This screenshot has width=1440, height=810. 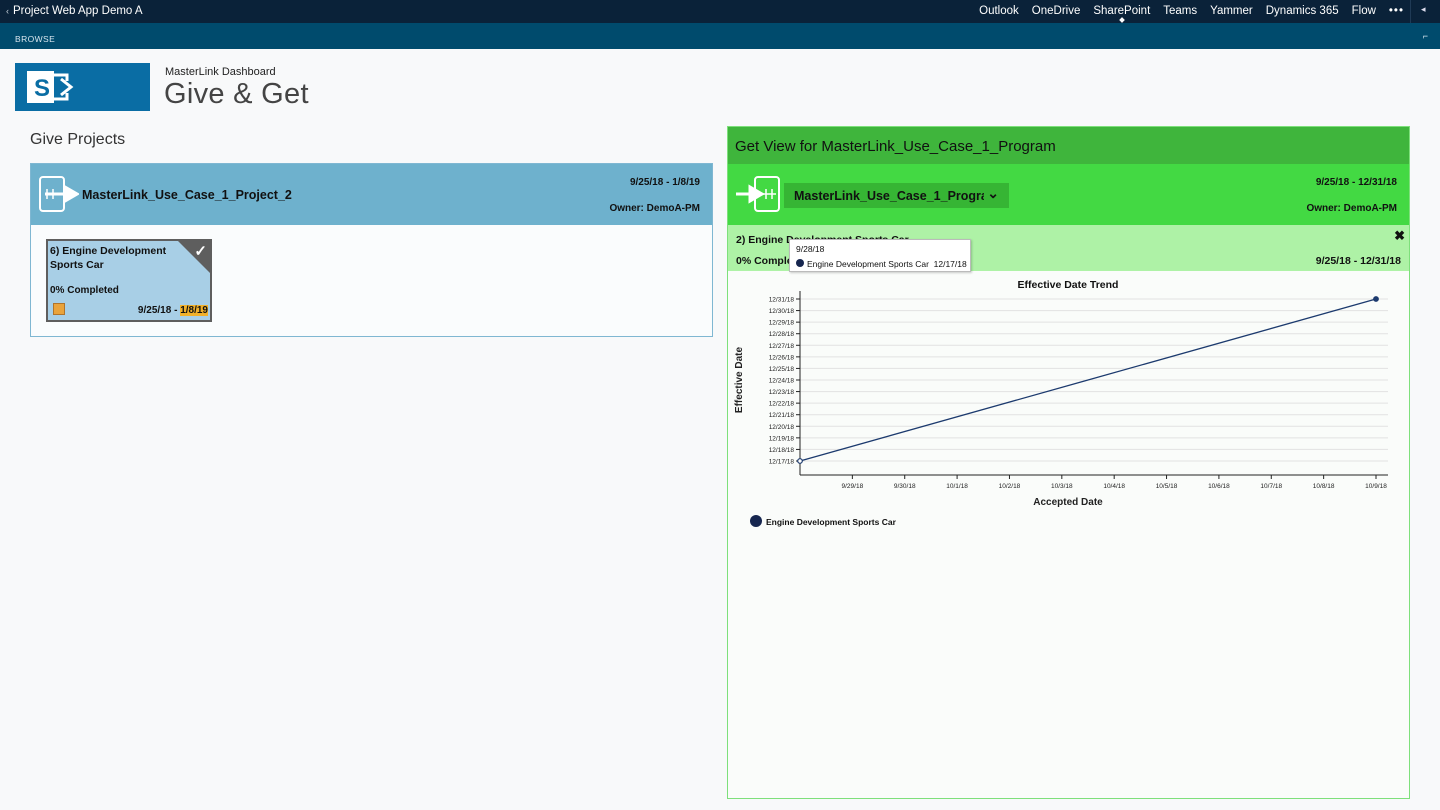 What do you see at coordinates (1010, 486) in the screenshot?
I see `x-tick-label: 10/2/18` at bounding box center [1010, 486].